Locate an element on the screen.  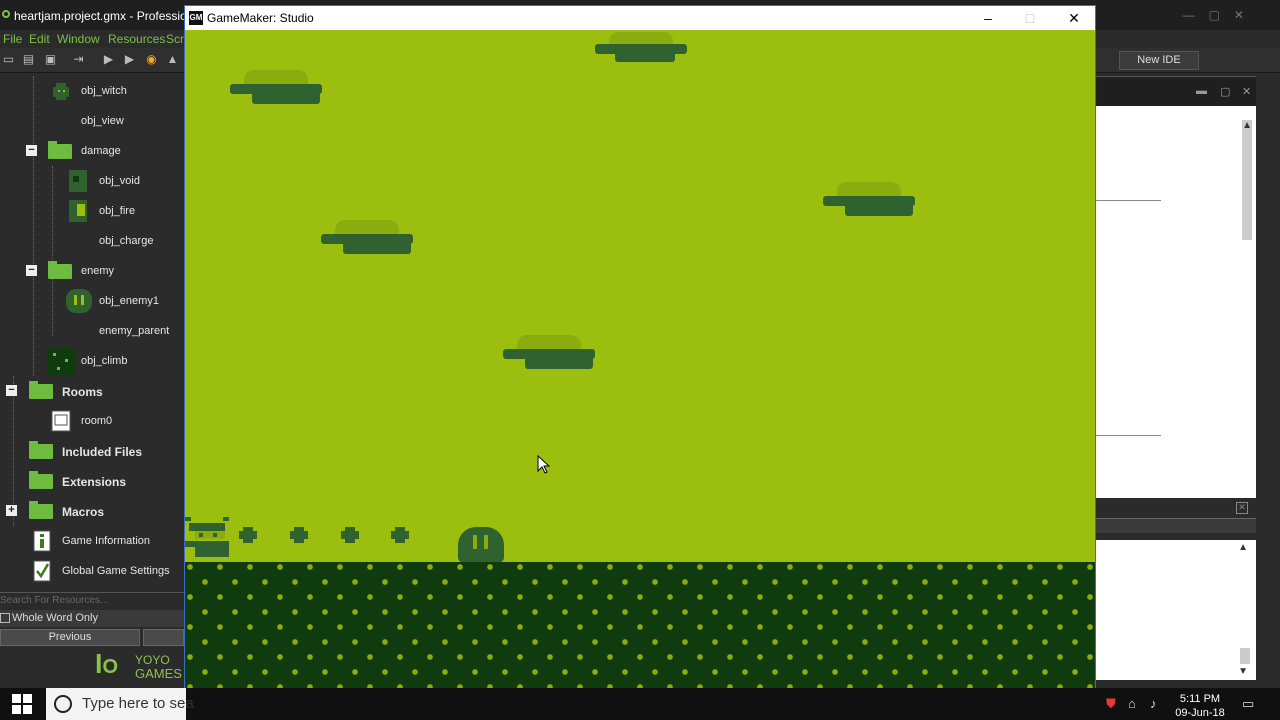
tree-folder-macros: + Macros is located at coordinates (92, 511).